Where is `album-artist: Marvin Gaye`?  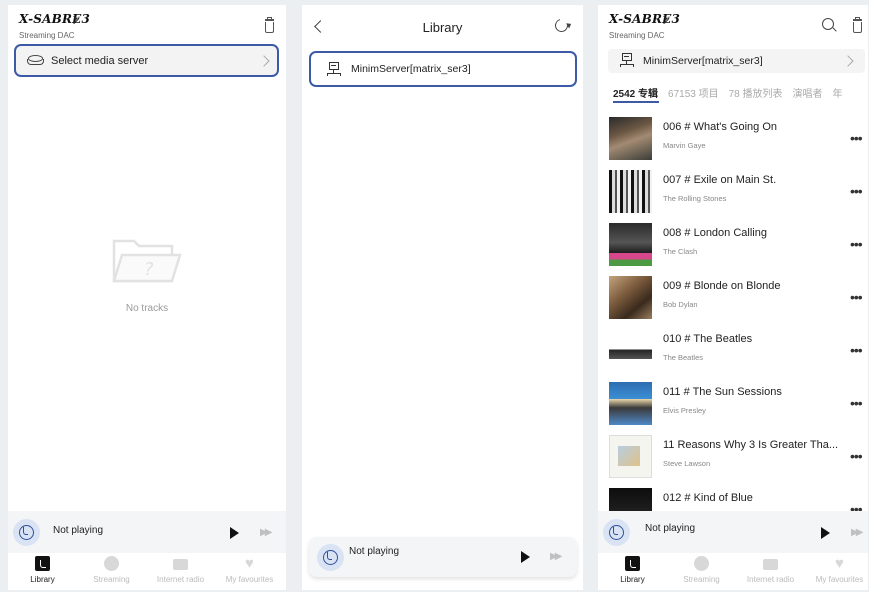
album-artist: Marvin Gaye is located at coordinates (684, 145).